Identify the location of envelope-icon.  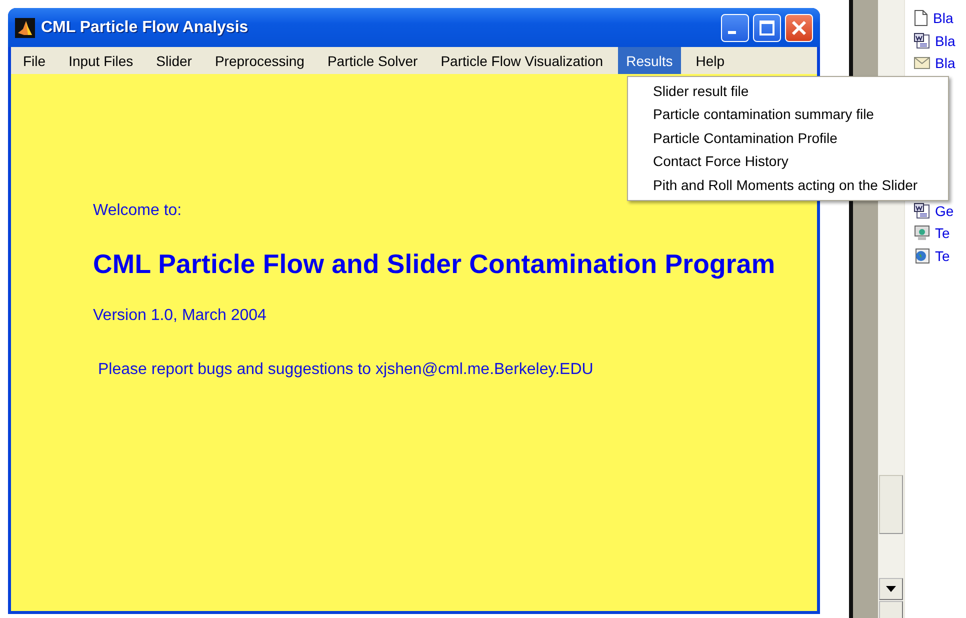
(922, 63).